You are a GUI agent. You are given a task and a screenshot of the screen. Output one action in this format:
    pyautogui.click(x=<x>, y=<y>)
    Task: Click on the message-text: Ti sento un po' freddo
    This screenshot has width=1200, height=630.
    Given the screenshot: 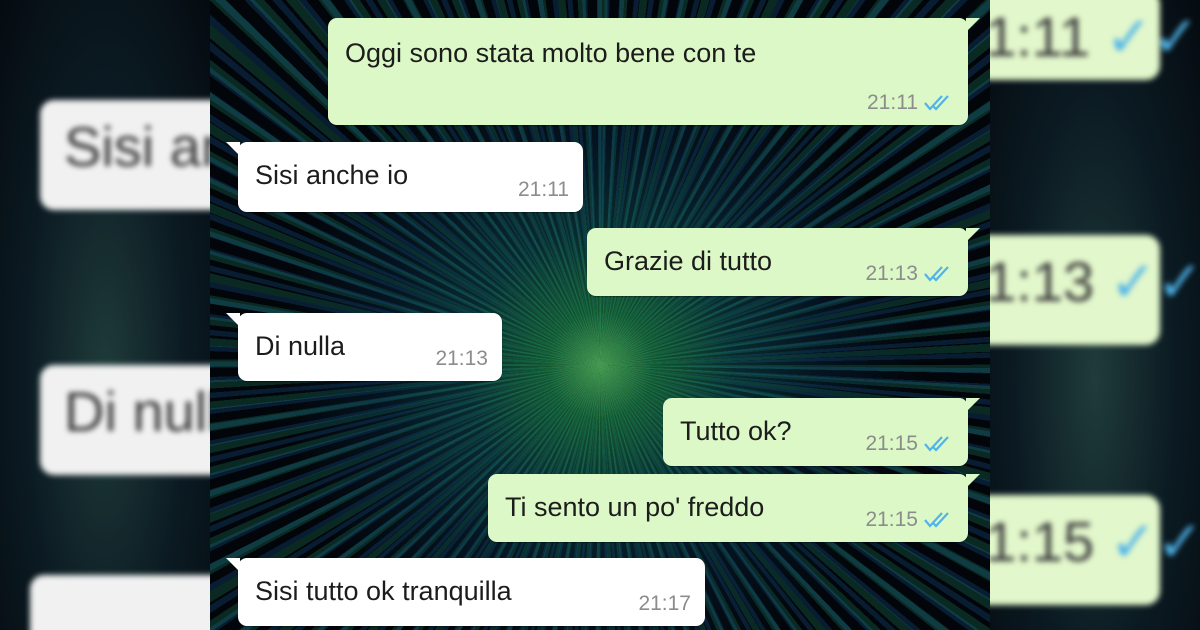 What is the action you would take?
    pyautogui.click(x=635, y=507)
    